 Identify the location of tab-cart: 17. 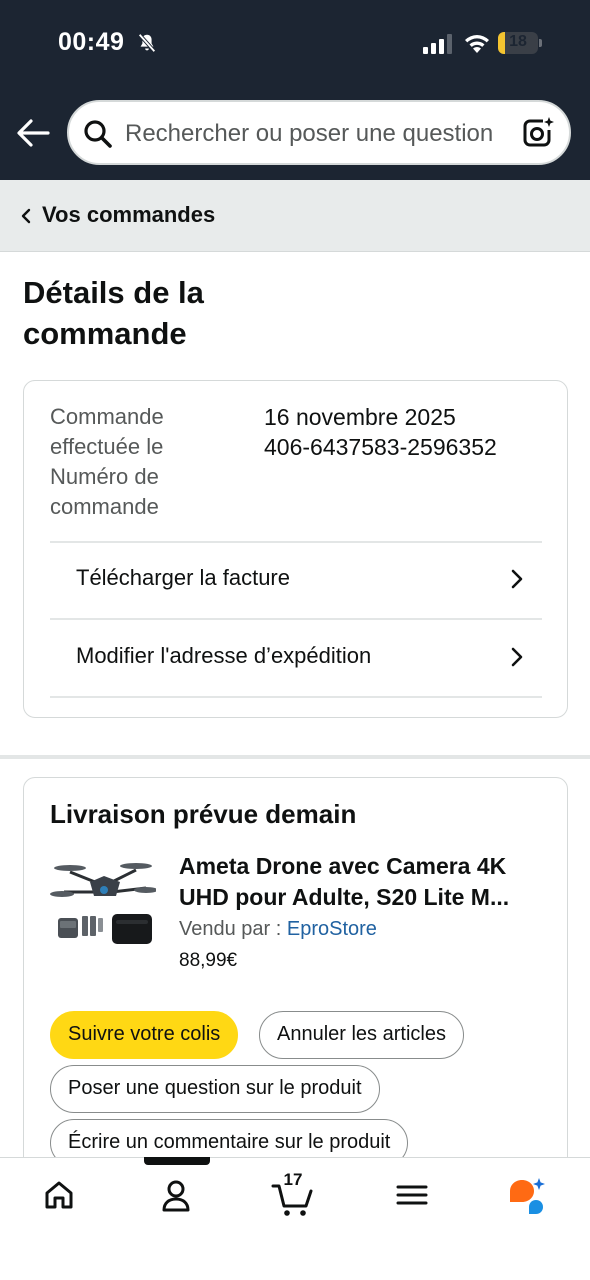
(294, 1195).